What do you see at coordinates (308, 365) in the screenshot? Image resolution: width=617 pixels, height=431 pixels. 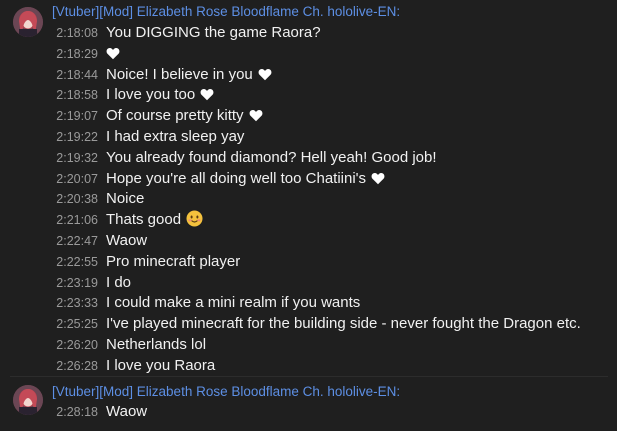 I see `chat-message: 2:26:28 I love you Raora` at bounding box center [308, 365].